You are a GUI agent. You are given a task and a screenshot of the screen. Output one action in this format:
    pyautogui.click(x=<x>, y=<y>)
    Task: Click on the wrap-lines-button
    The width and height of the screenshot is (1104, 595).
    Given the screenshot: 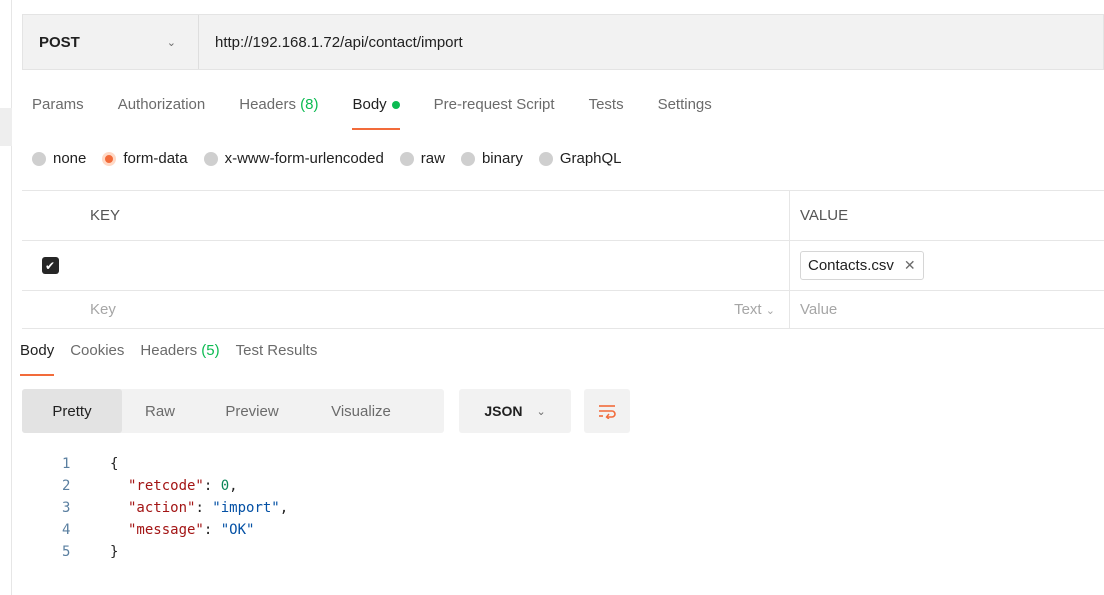 What is the action you would take?
    pyautogui.click(x=607, y=411)
    